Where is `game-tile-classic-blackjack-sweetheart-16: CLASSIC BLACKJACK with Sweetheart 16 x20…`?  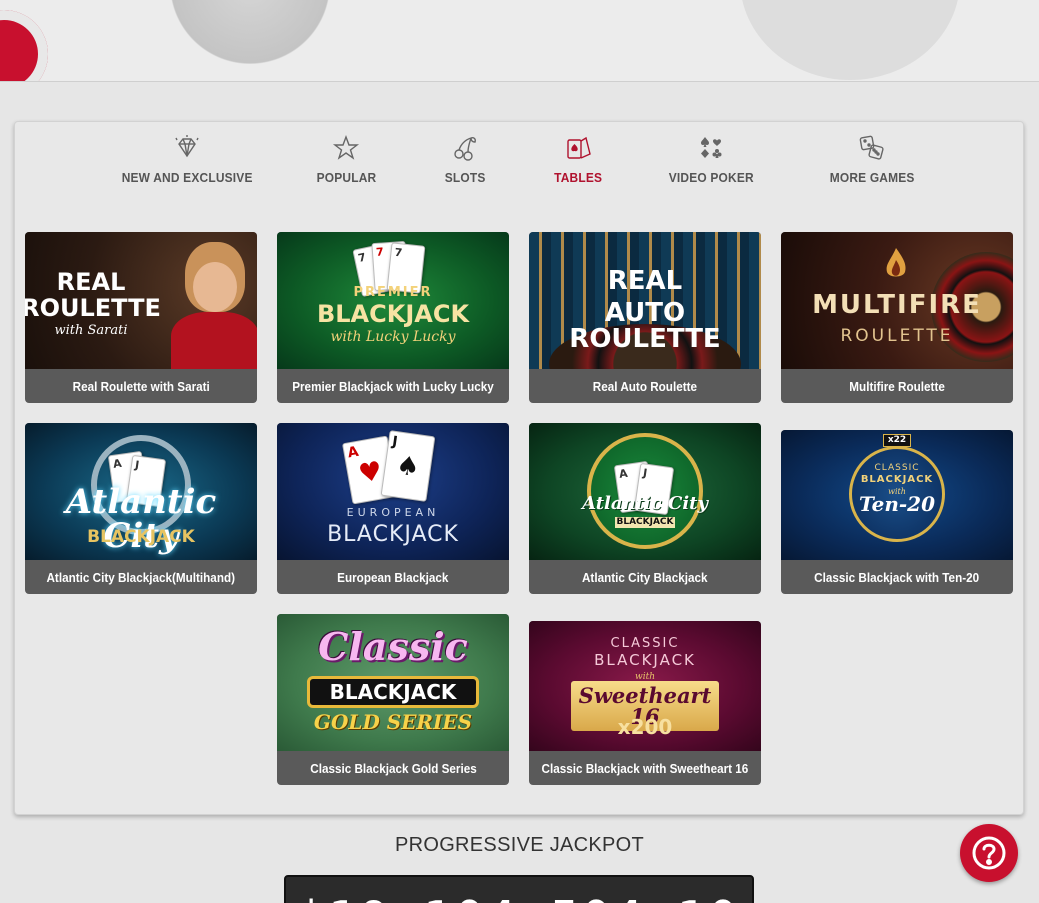 game-tile-classic-blackjack-sweetheart-16: CLASSIC BLACKJACK with Sweetheart 16 x20… is located at coordinates (645, 703).